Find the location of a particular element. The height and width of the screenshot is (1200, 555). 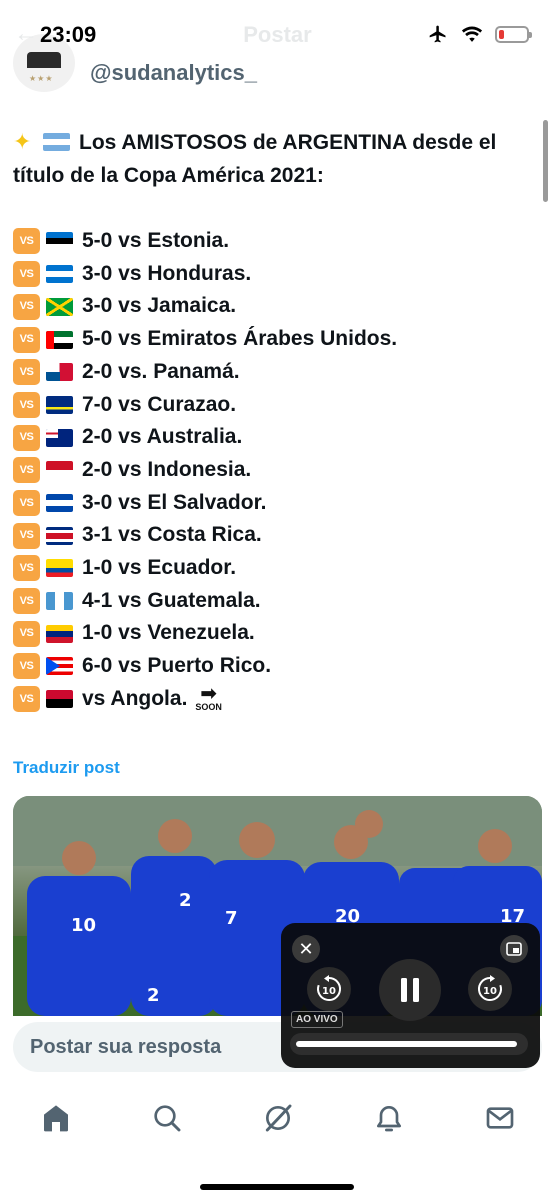

search-icon is located at coordinates (167, 1118).